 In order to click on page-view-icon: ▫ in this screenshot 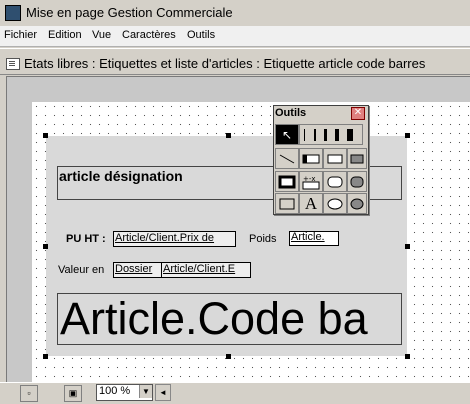, I will do `click(29, 393)`.